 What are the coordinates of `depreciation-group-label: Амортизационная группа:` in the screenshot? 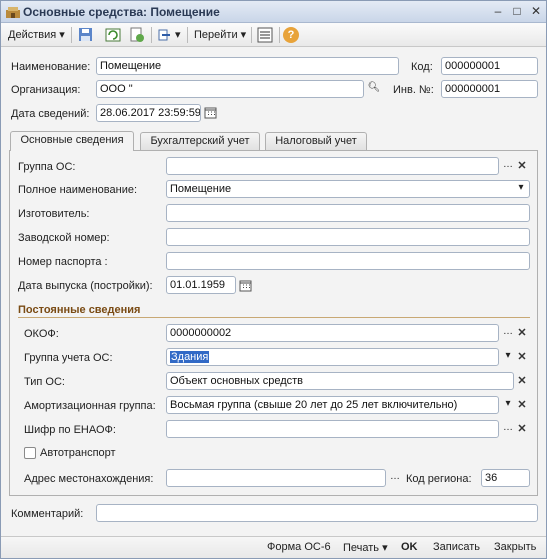 It's located at (90, 406).